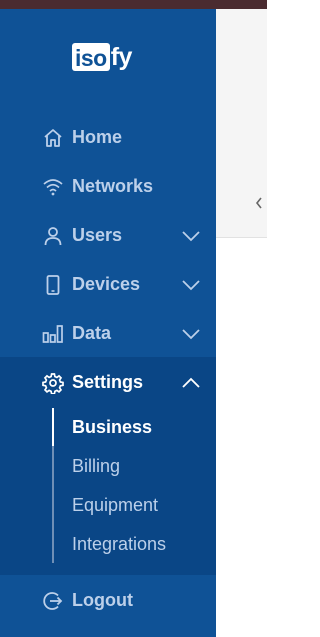  What do you see at coordinates (53, 236) in the screenshot?
I see `user-icon` at bounding box center [53, 236].